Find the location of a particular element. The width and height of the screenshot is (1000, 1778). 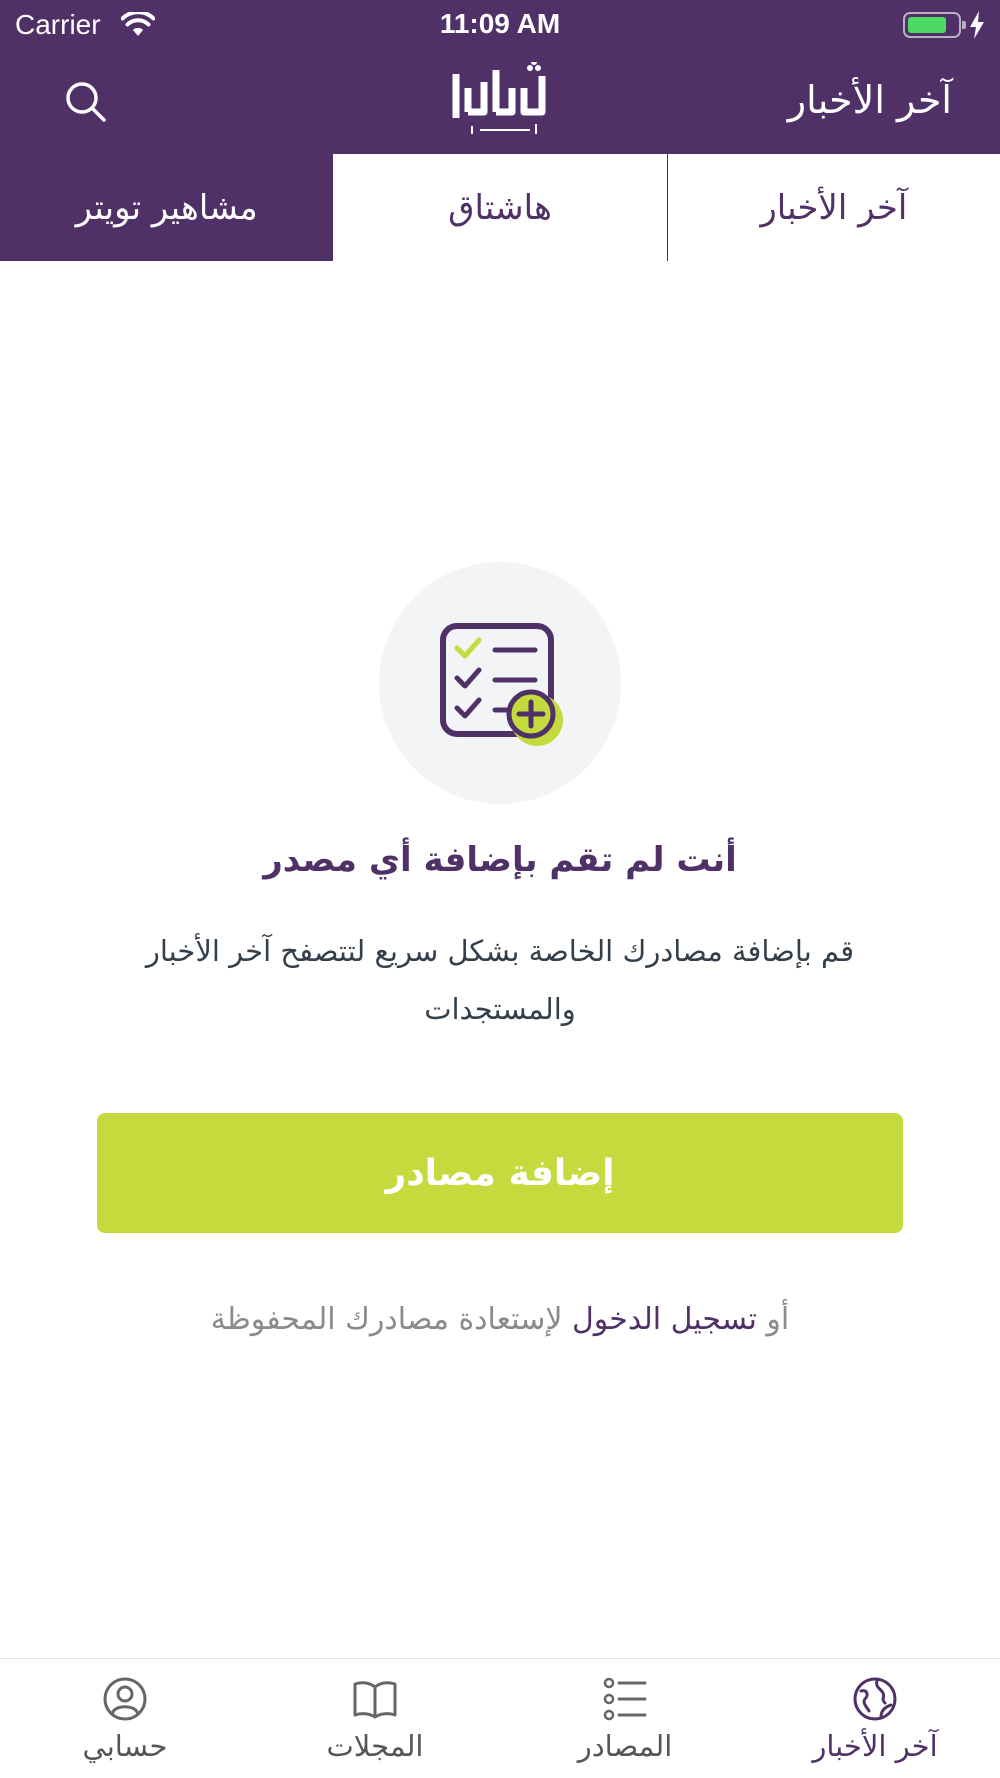

tab-hashtag: هاشتاق is located at coordinates (500, 207).